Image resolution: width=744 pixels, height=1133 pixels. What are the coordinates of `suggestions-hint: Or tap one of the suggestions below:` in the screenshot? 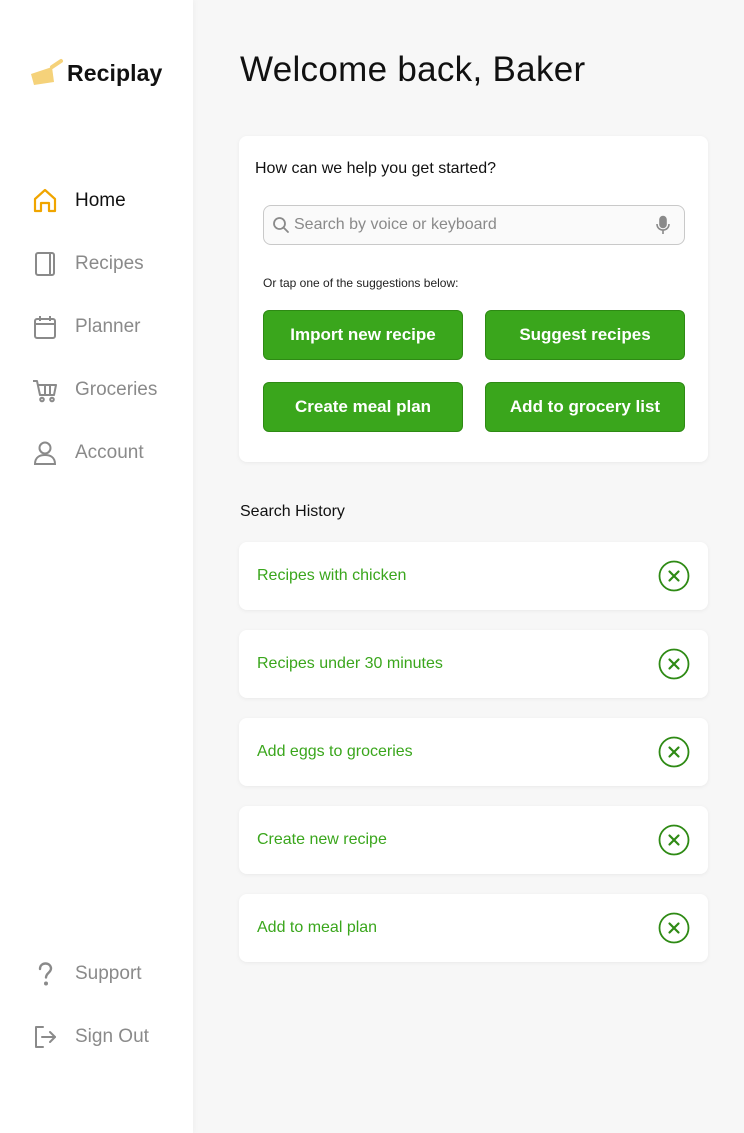 It's located at (361, 283).